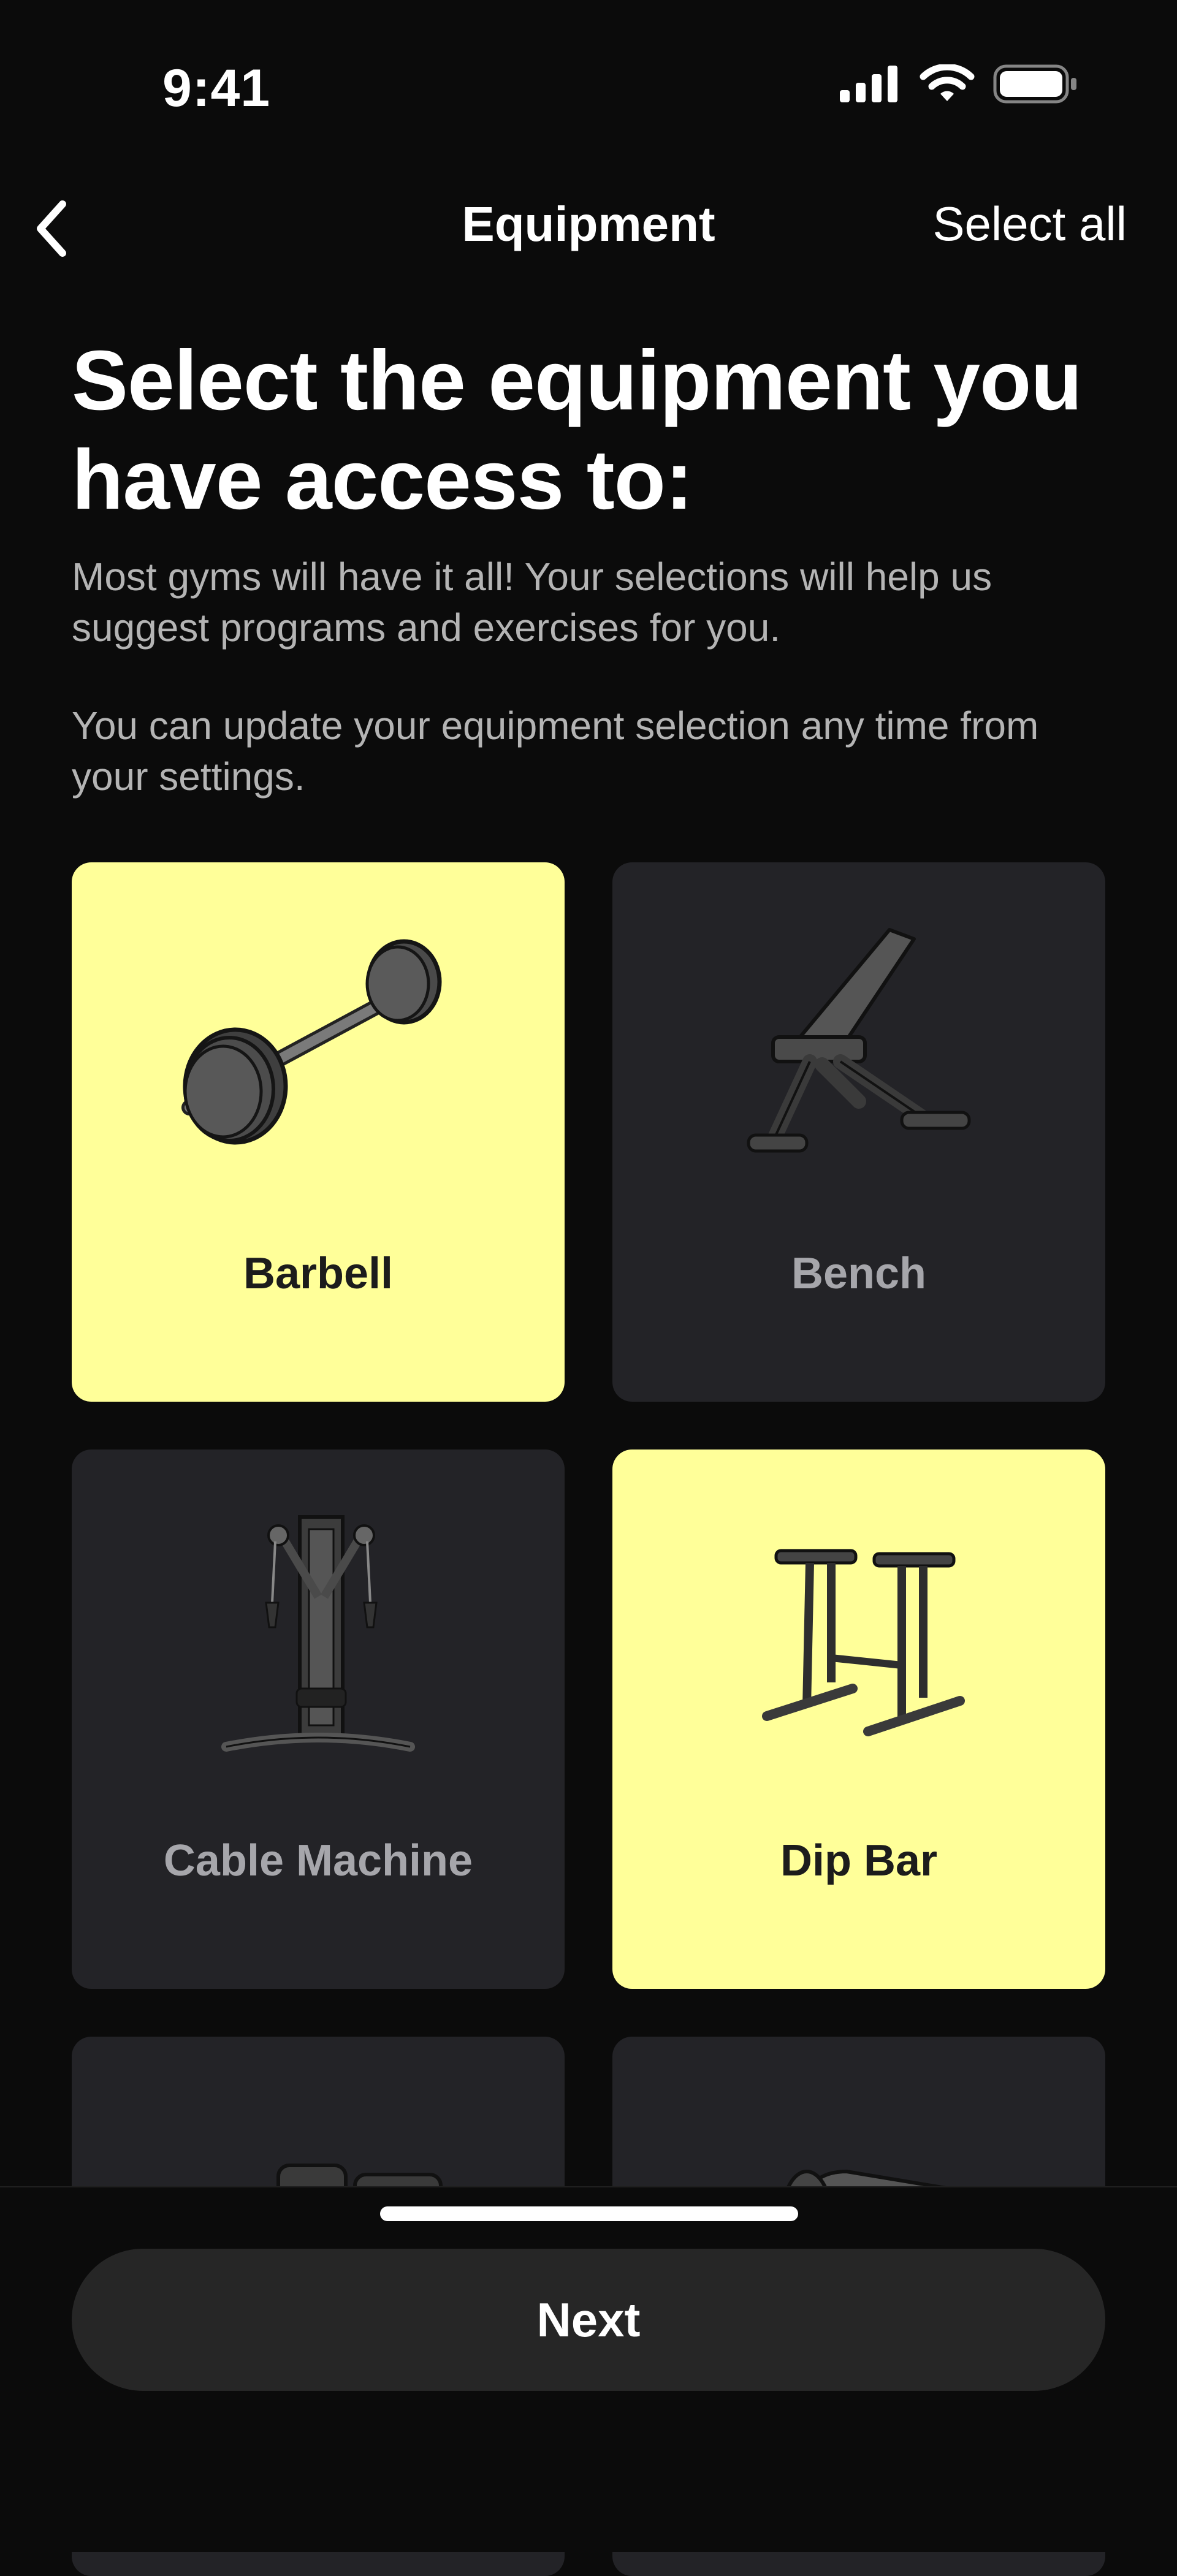  I want to click on status-icons, so click(959, 85).